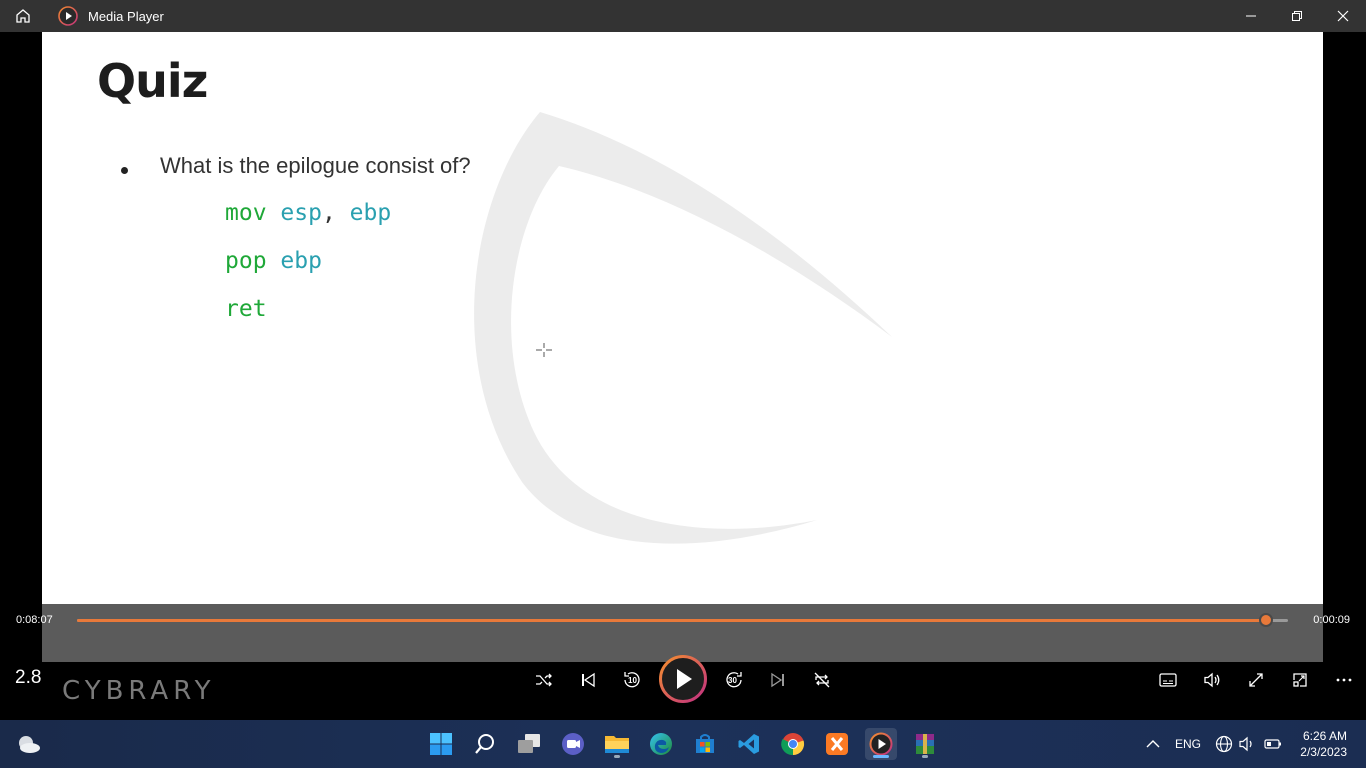 The image size is (1366, 768). I want to click on repeat-off-icon, so click(822, 680).